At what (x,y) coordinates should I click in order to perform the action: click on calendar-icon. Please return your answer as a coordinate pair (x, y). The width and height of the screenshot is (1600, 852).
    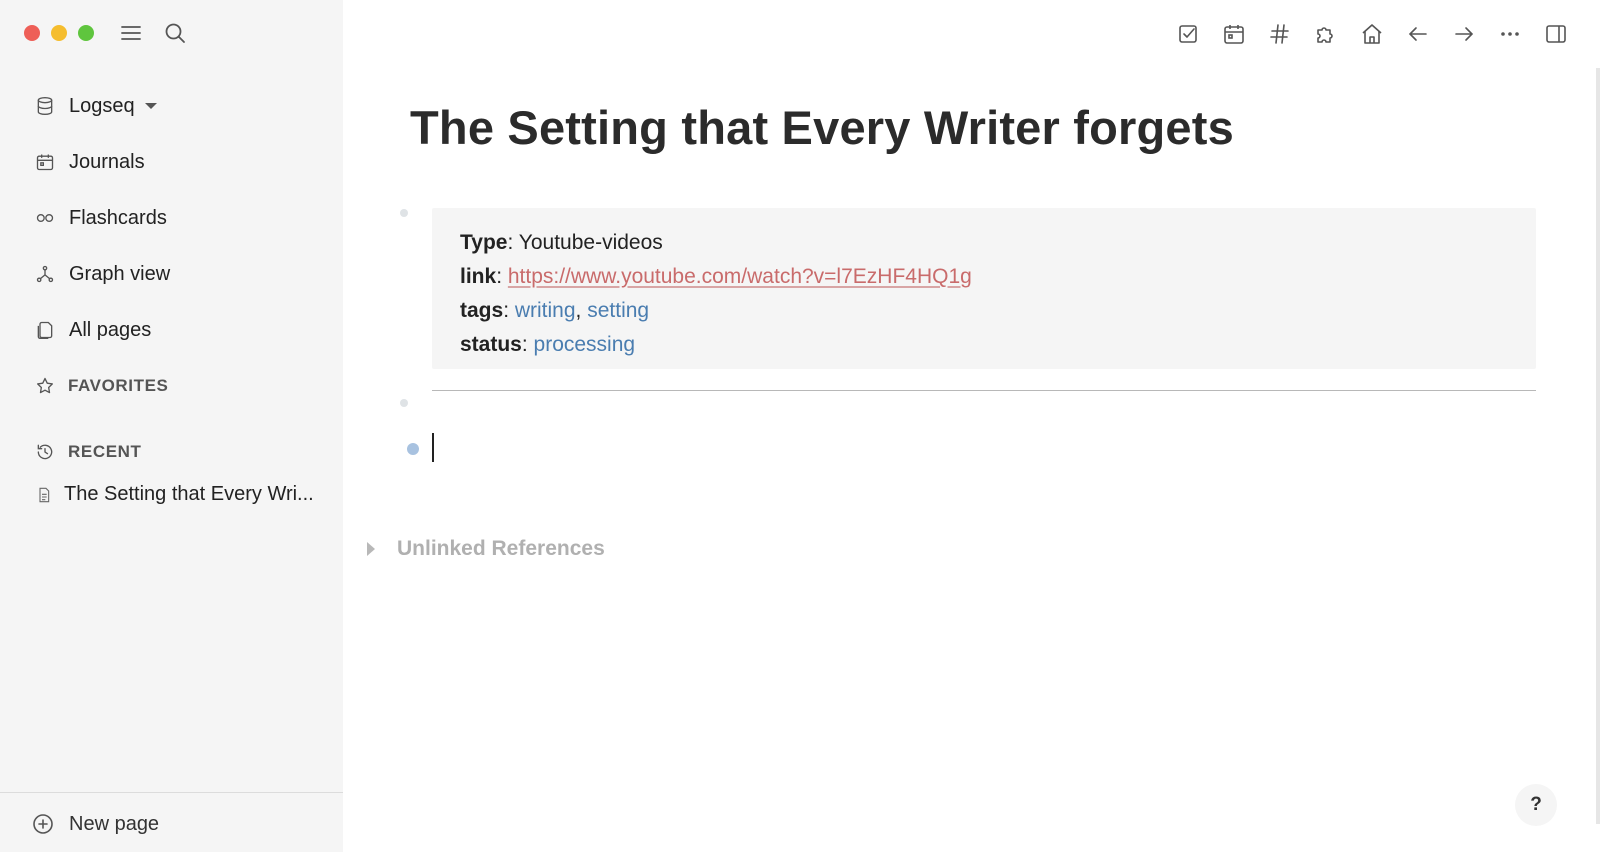
    Looking at the image, I should click on (45, 162).